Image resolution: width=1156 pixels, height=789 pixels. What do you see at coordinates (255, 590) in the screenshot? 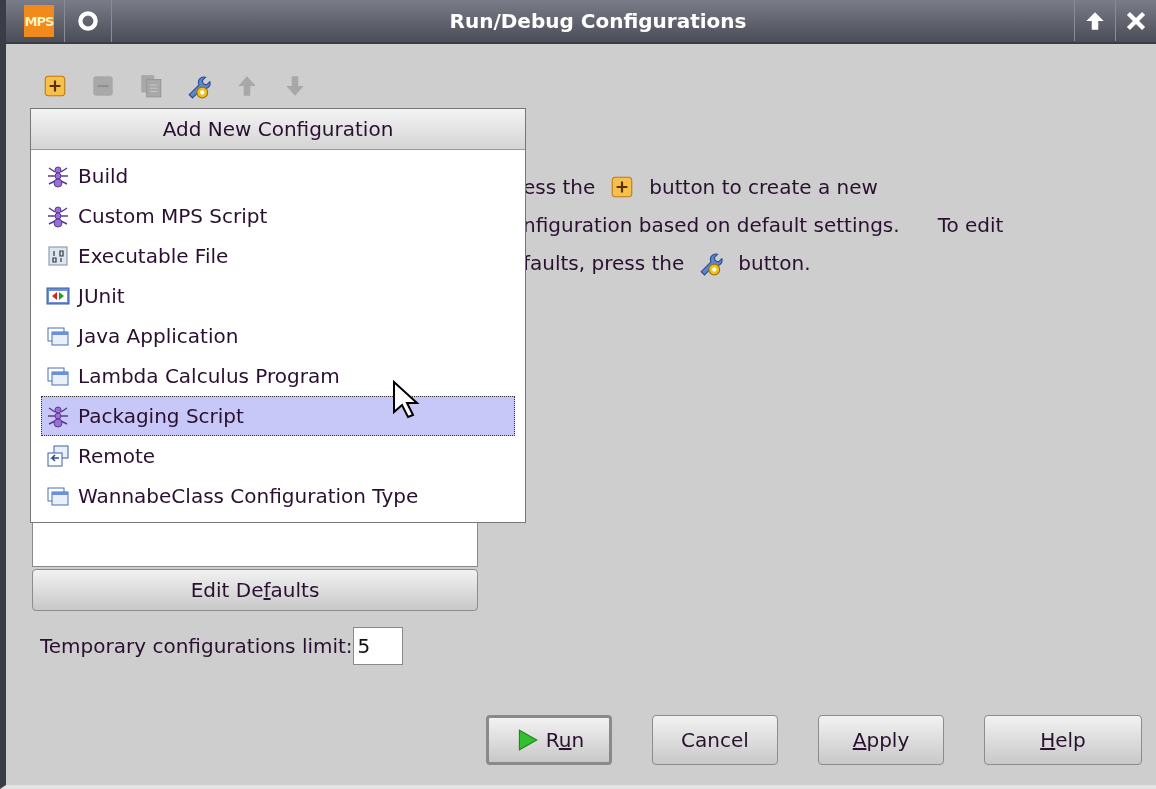
I see `edit-defaults-button: Edit Defaults` at bounding box center [255, 590].